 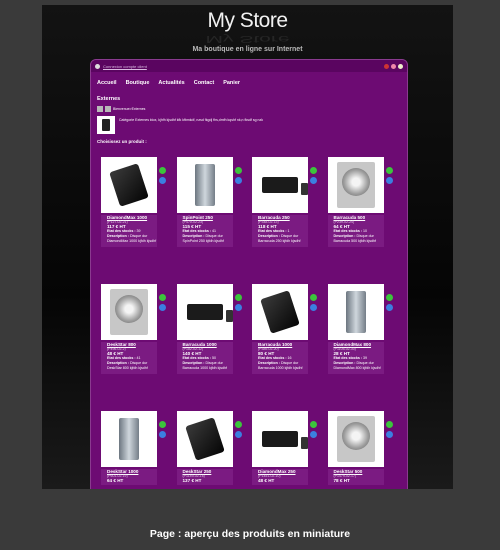 I want to click on product-info: DeskStar 1000 (P601-02-19) 64 € HT, so click(x=129, y=477).